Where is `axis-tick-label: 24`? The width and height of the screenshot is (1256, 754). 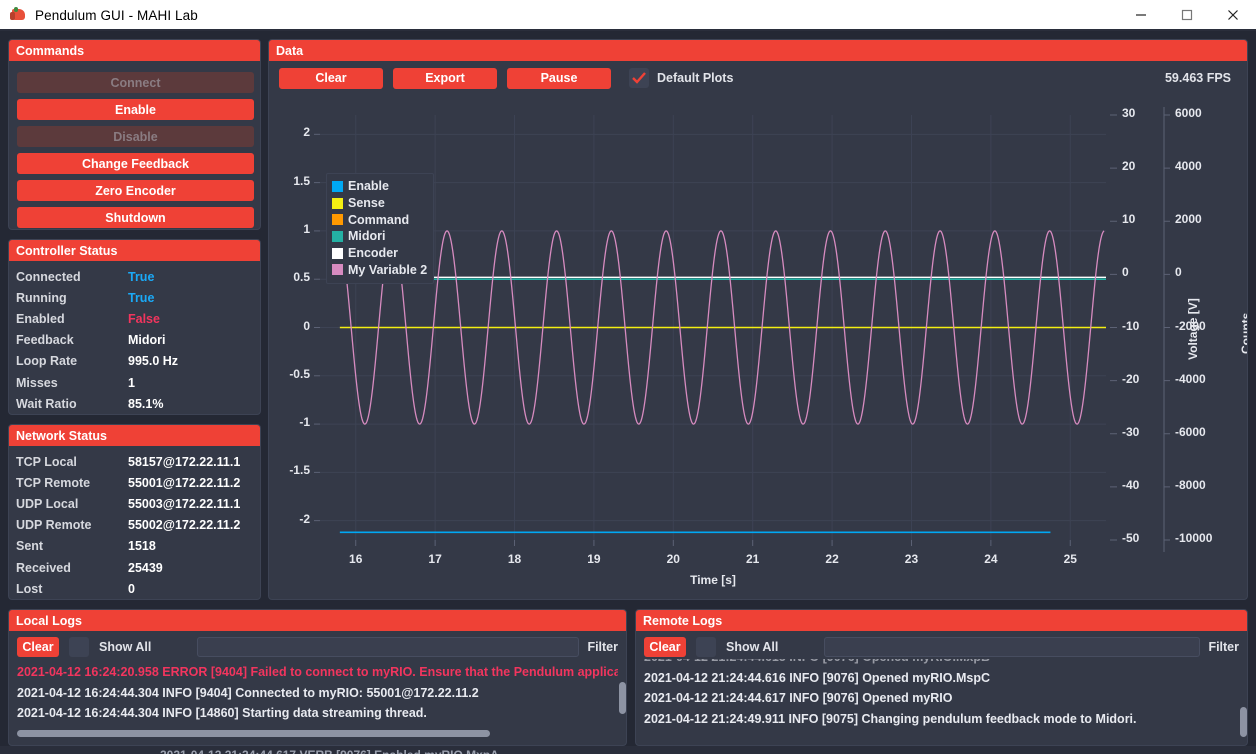 axis-tick-label: 24 is located at coordinates (991, 559).